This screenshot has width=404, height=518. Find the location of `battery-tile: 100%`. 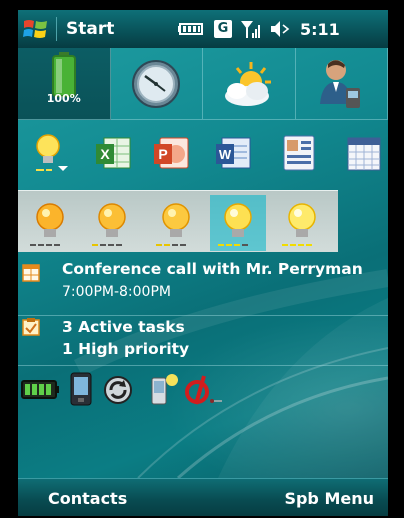

battery-tile: 100% is located at coordinates (64, 84).